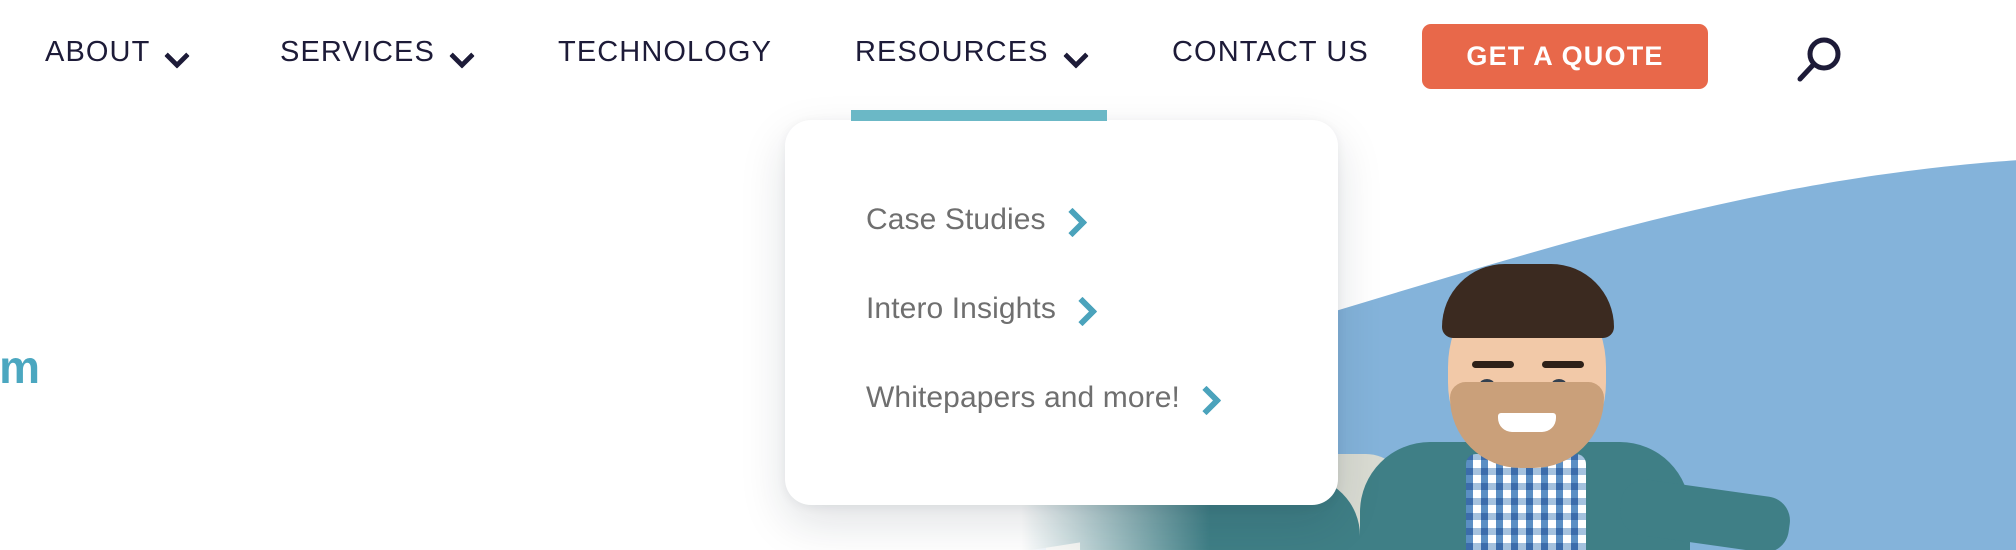 Image resolution: width=2016 pixels, height=550 pixels. I want to click on hero-headline-fragment: am, so click(20, 367).